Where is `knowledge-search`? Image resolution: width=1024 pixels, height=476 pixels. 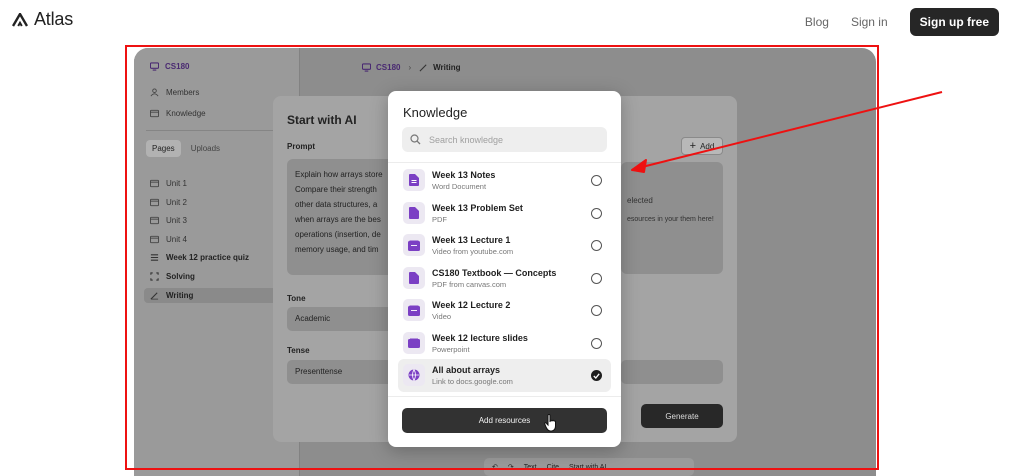 knowledge-search is located at coordinates (504, 139).